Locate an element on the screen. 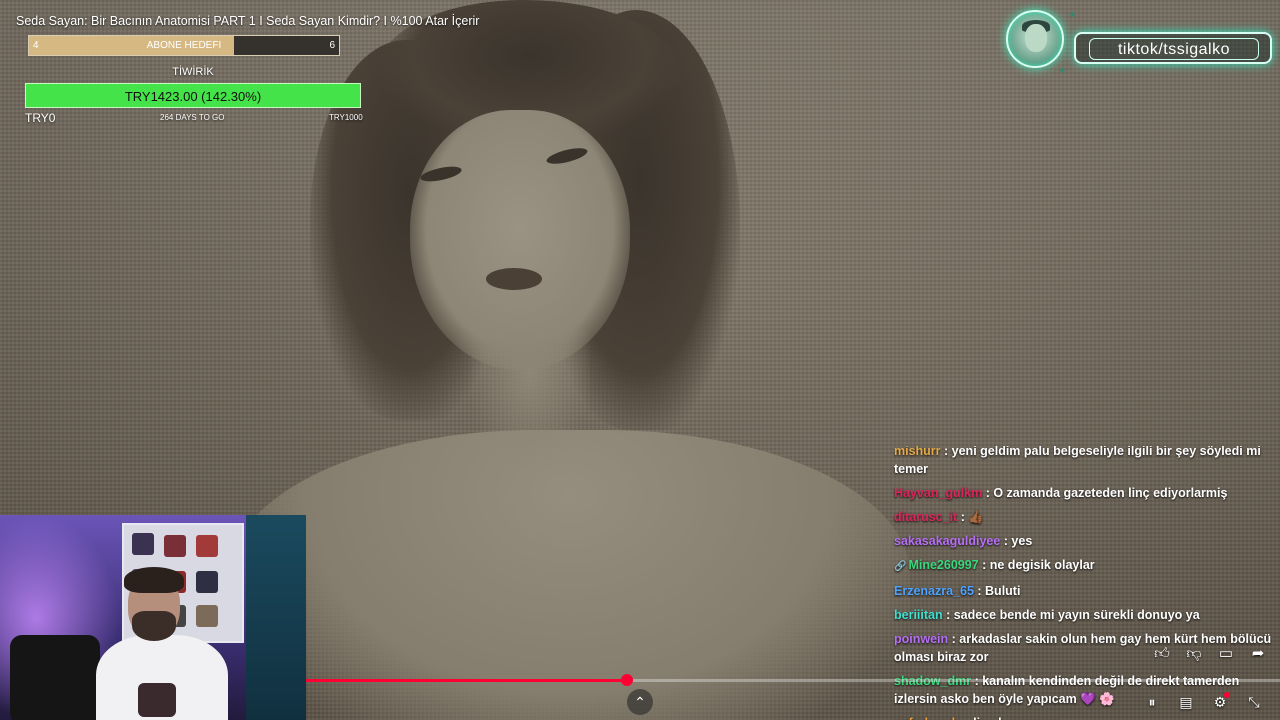 The height and width of the screenshot is (720, 1280). webcam-feed is located at coordinates (153, 617).